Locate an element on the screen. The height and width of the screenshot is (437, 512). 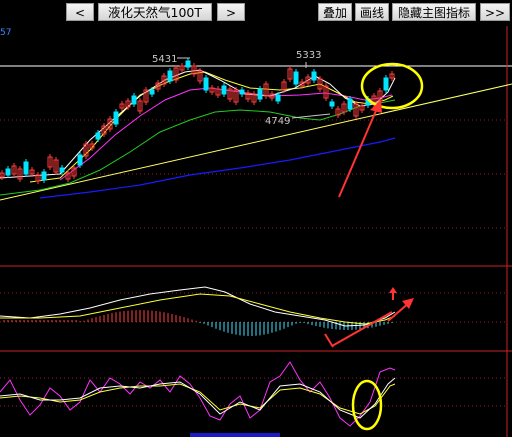
arrow-up-icon is located at coordinates (393, 293).